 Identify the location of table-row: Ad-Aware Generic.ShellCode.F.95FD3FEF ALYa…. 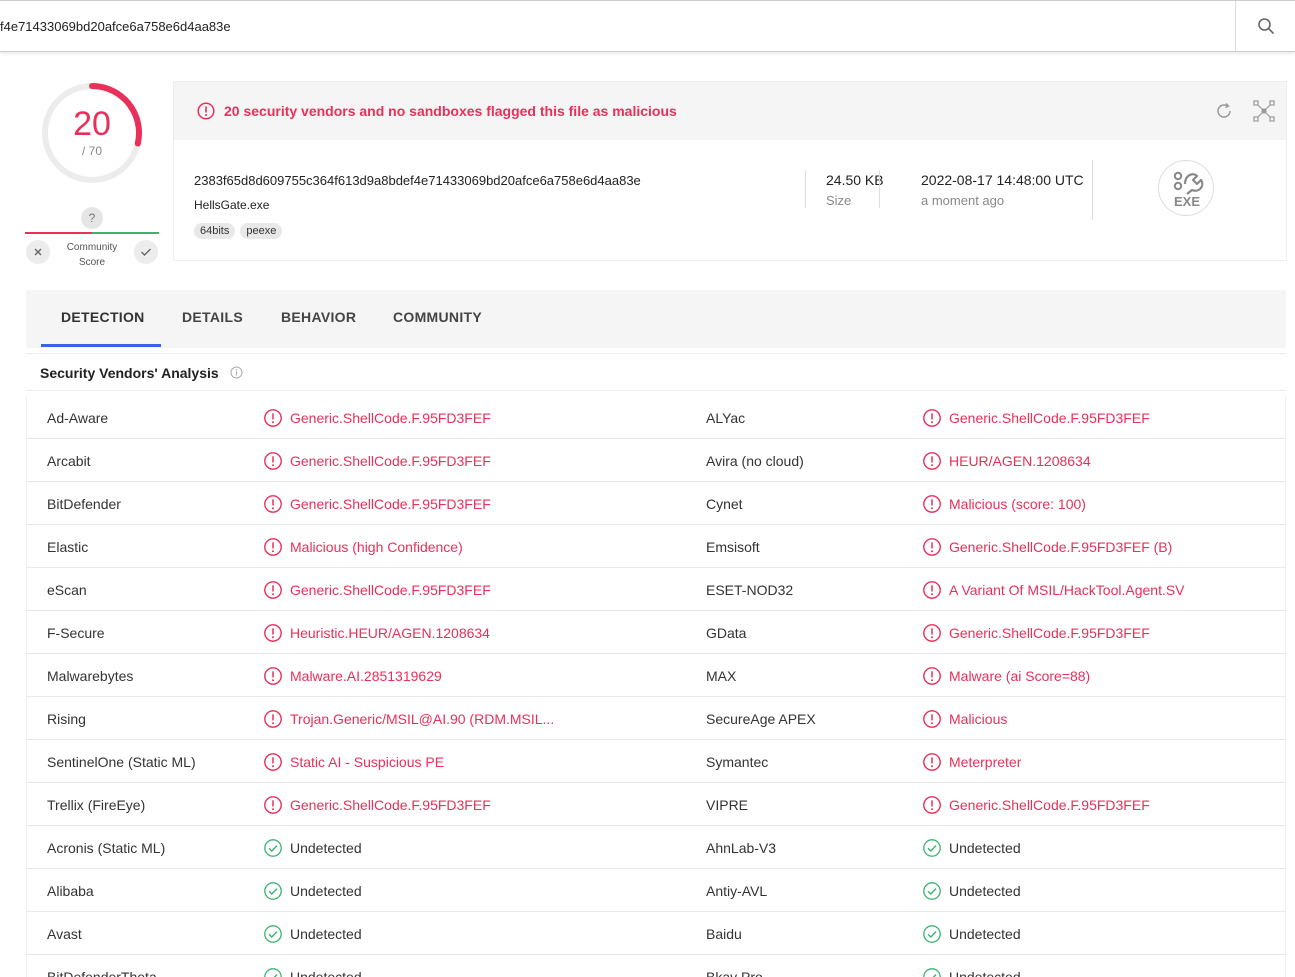
(656, 417).